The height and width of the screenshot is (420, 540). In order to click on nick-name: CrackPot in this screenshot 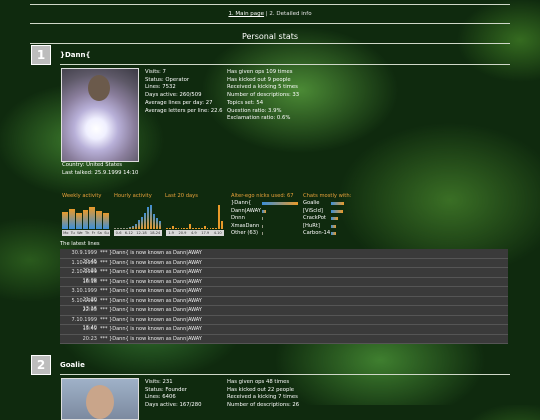, I will do `click(314, 218)`.